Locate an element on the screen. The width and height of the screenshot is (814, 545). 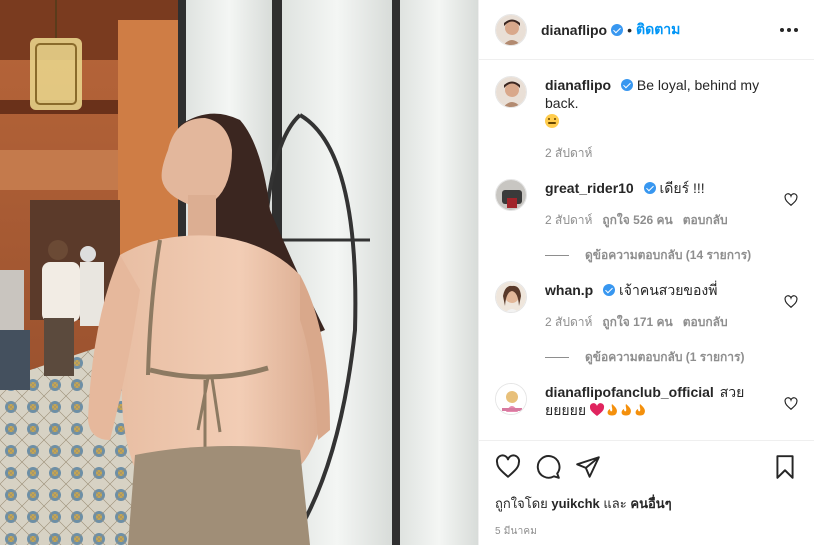
comment-meta: 2 สัปดาห์ ถูกใจ 171 คน ตอบกลับ is located at coordinates (660, 322).